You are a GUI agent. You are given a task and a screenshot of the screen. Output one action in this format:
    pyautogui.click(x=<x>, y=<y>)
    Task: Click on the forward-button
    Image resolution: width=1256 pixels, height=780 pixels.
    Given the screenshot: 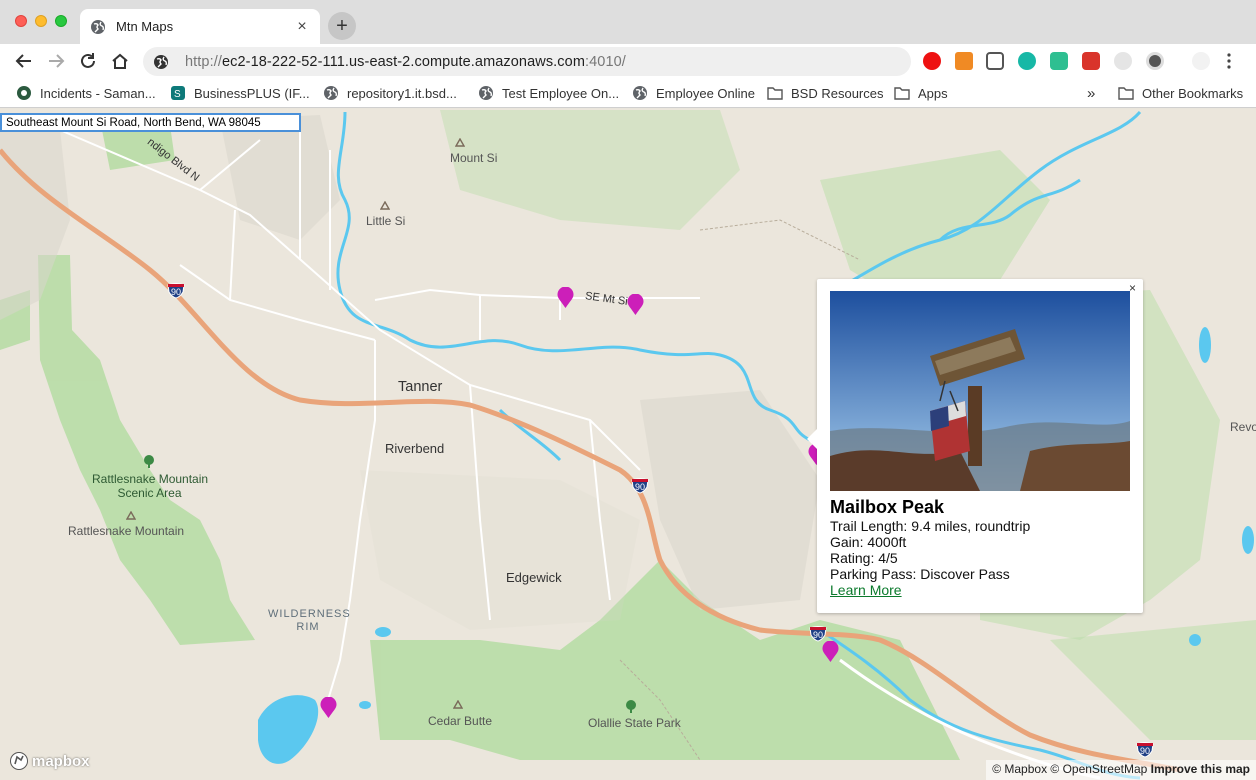 What is the action you would take?
    pyautogui.click(x=56, y=61)
    